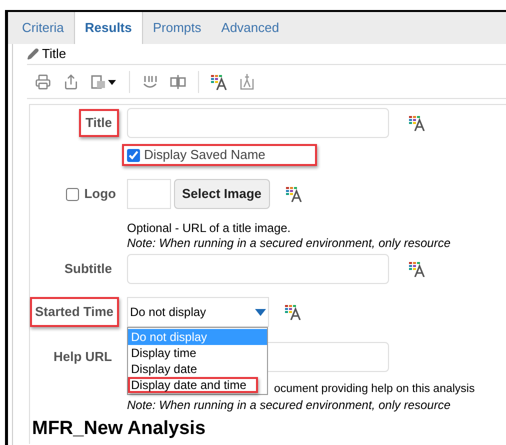  What do you see at coordinates (119, 429) in the screenshot?
I see `analysis-title: MFR_New Analysis` at bounding box center [119, 429].